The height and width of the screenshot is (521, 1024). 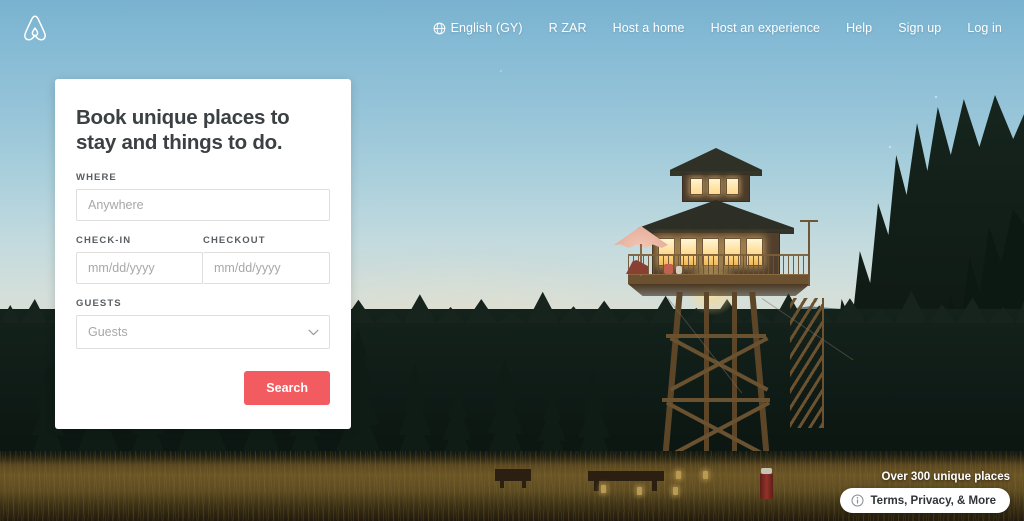 What do you see at coordinates (96, 177) in the screenshot?
I see `where-label: WHERE` at bounding box center [96, 177].